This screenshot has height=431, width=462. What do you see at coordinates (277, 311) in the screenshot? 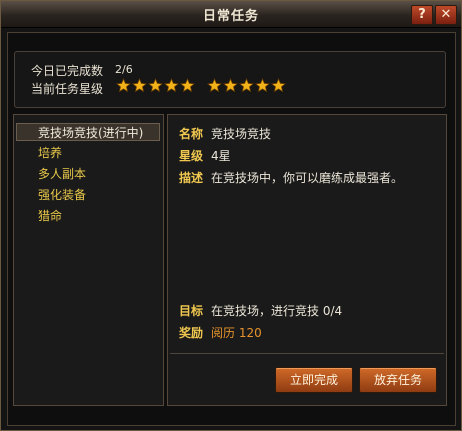
I see `detail-goal-value: 在竞技场，进行竞技 0/4` at bounding box center [277, 311].